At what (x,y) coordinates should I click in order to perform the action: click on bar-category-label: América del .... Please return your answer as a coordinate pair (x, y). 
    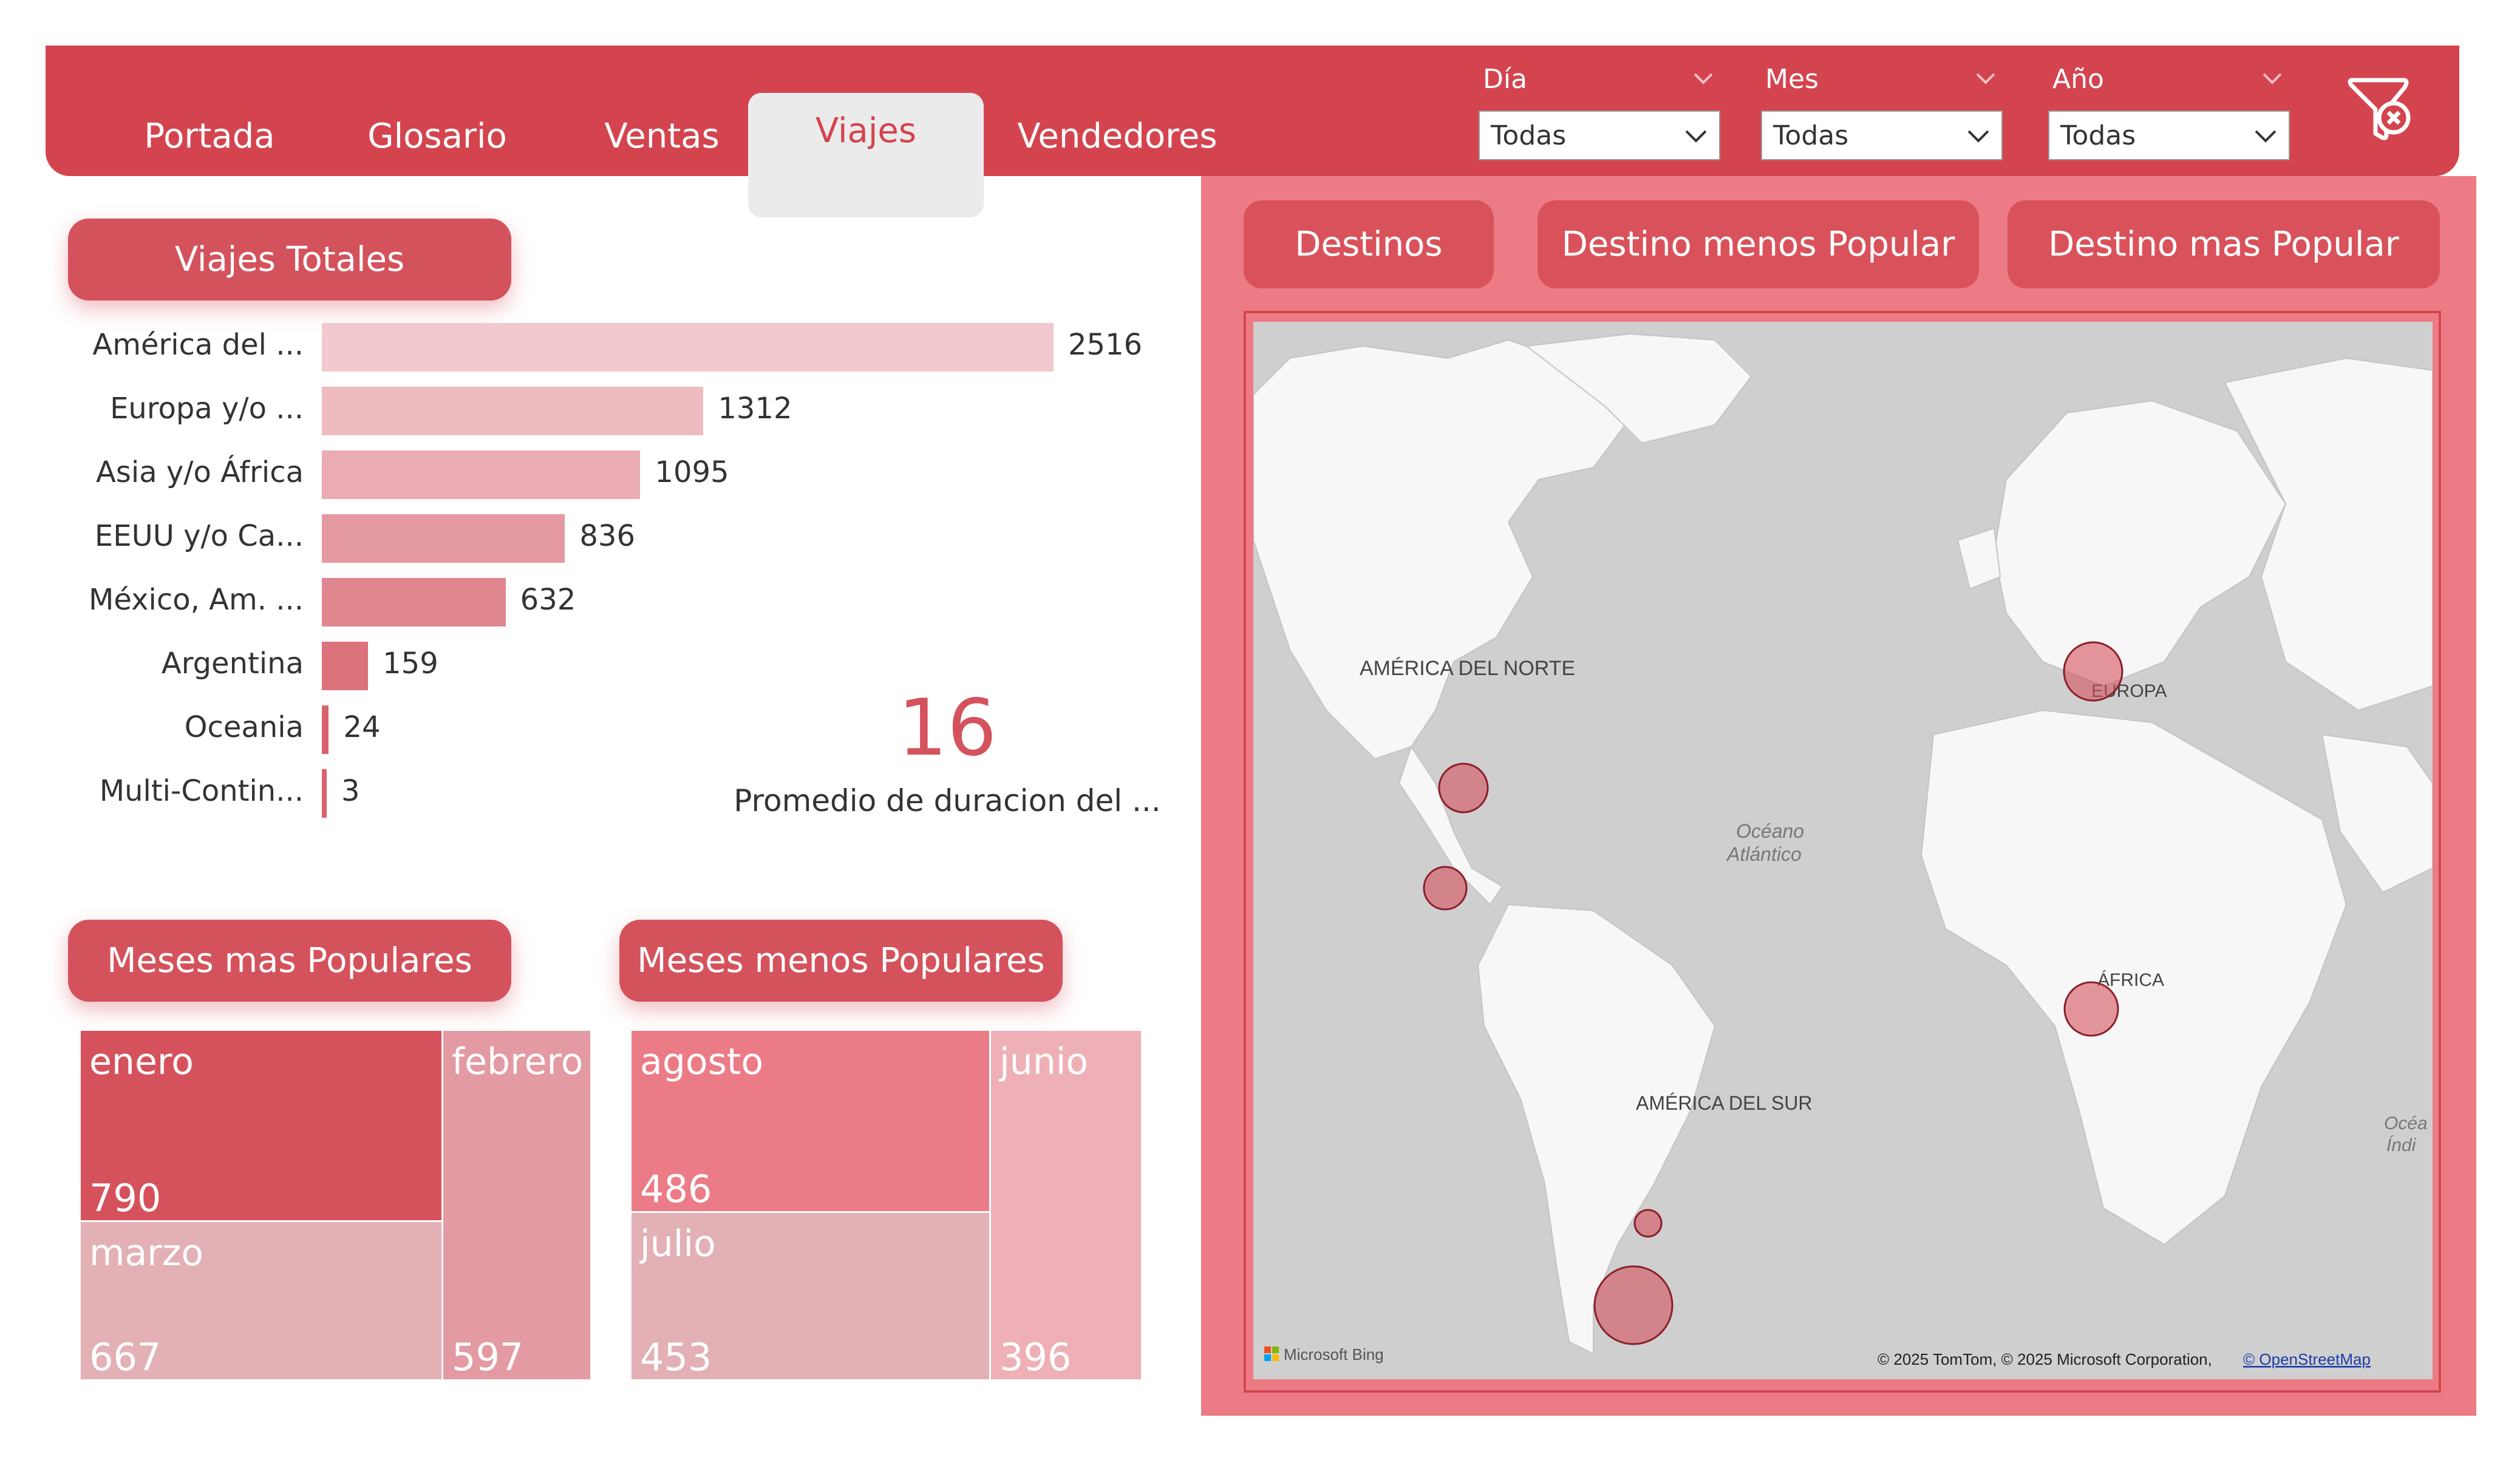
    Looking at the image, I should click on (198, 345).